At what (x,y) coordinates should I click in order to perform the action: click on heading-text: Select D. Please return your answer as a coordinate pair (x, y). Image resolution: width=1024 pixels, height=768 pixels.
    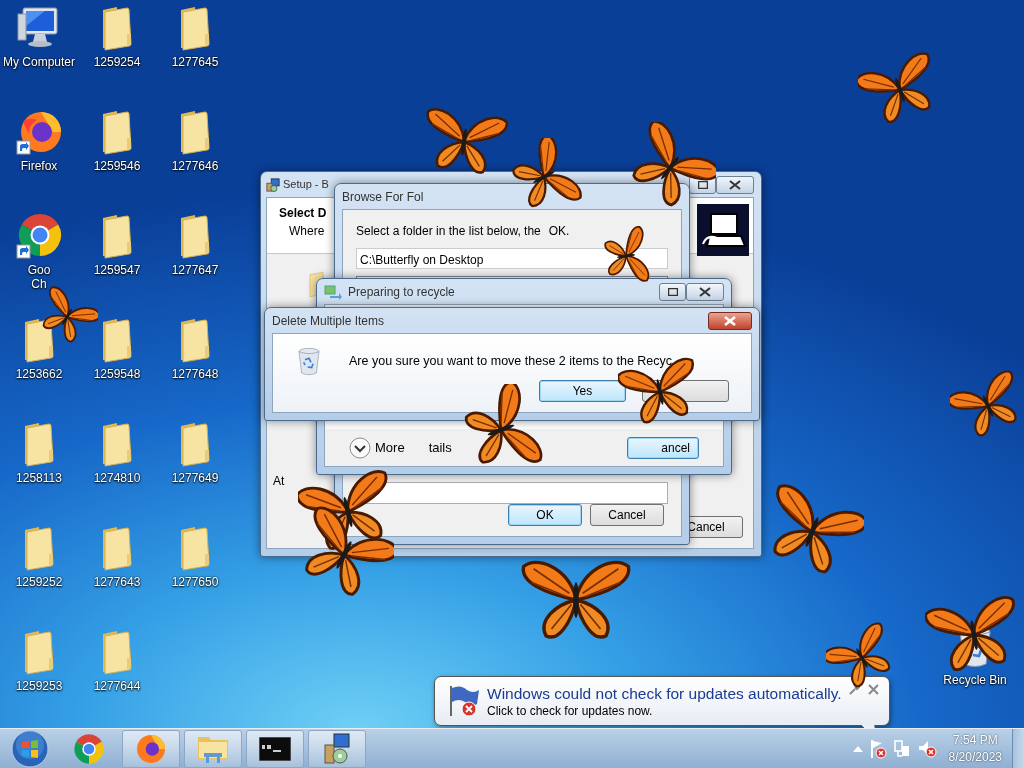
    Looking at the image, I should click on (303, 213).